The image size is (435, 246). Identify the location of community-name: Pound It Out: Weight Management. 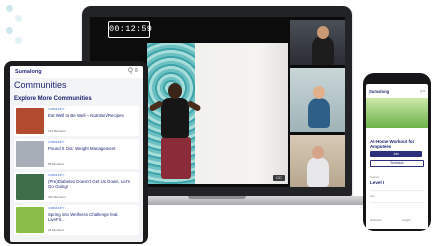
(82, 148).